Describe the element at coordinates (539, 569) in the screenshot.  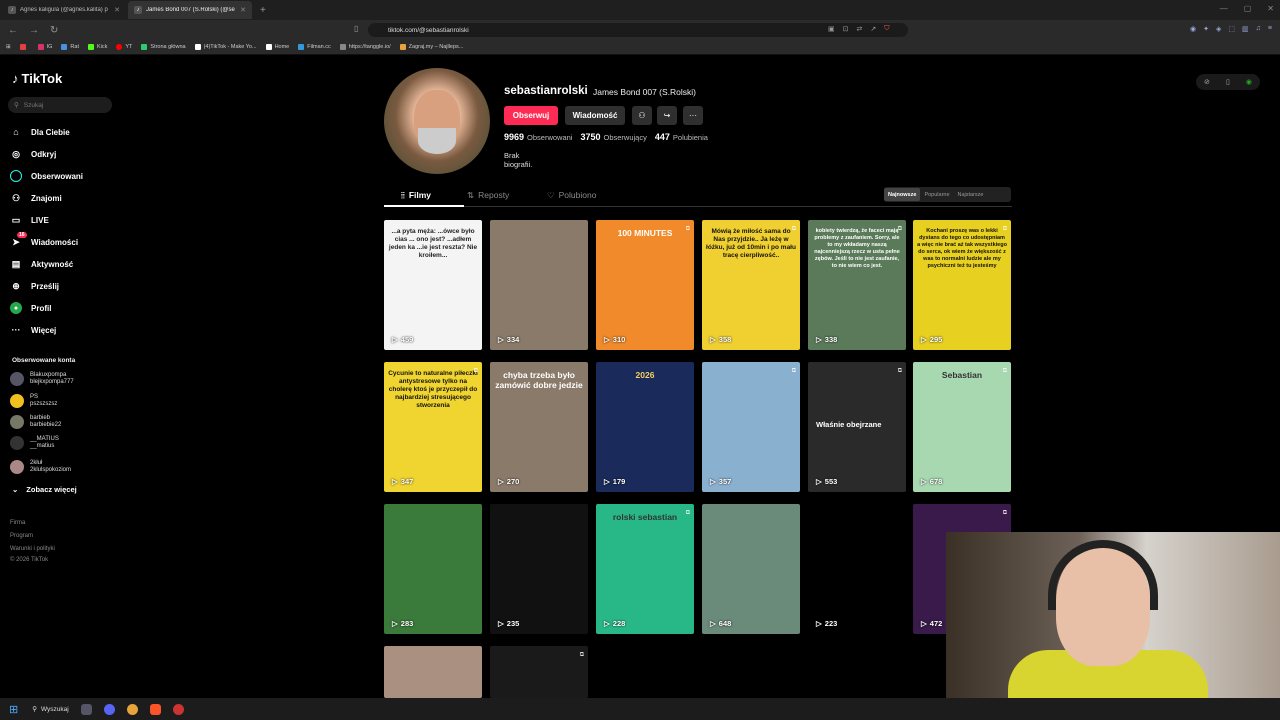
I see `video-card: ▷ 235` at that location.